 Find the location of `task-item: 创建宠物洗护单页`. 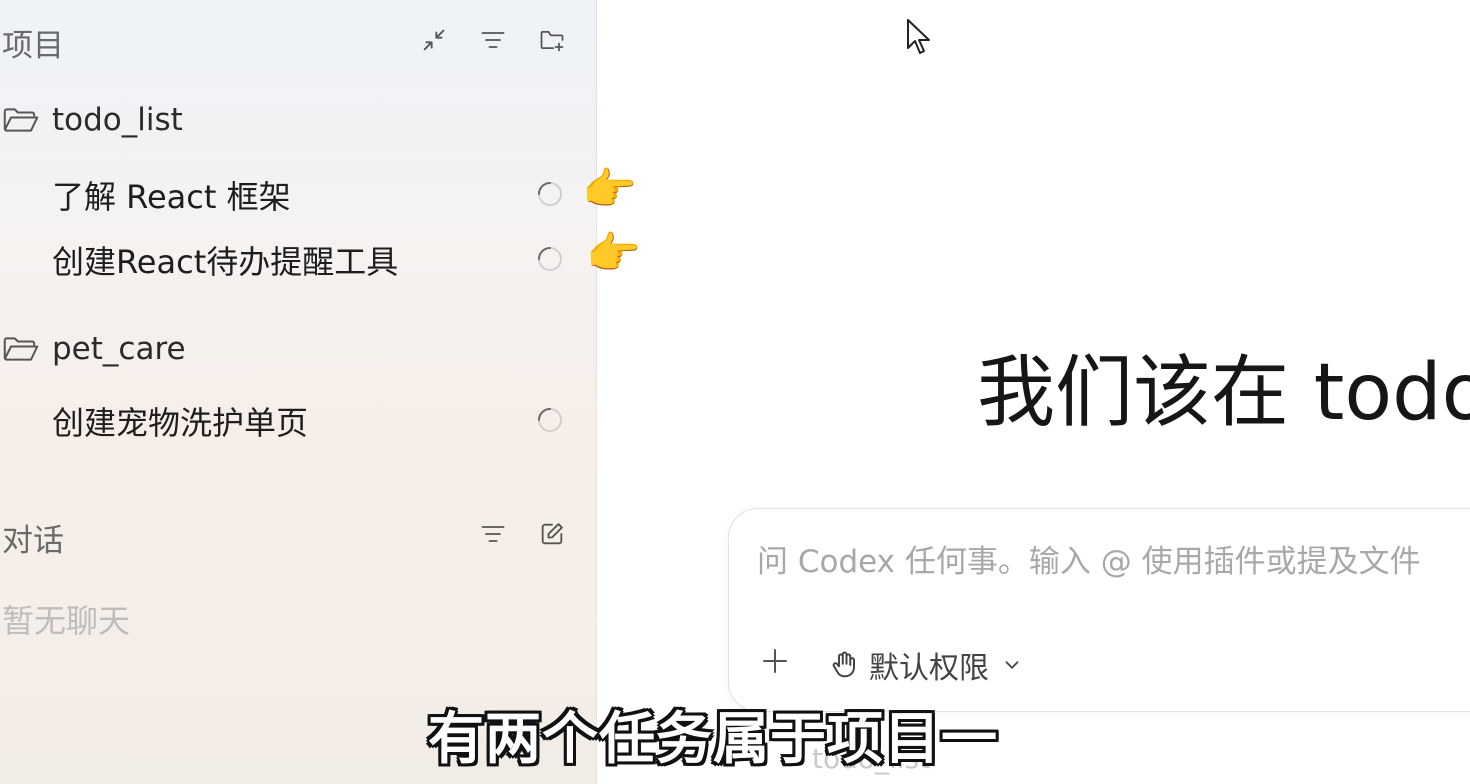

task-item: 创建宠物洗护单页 is located at coordinates (180, 421).